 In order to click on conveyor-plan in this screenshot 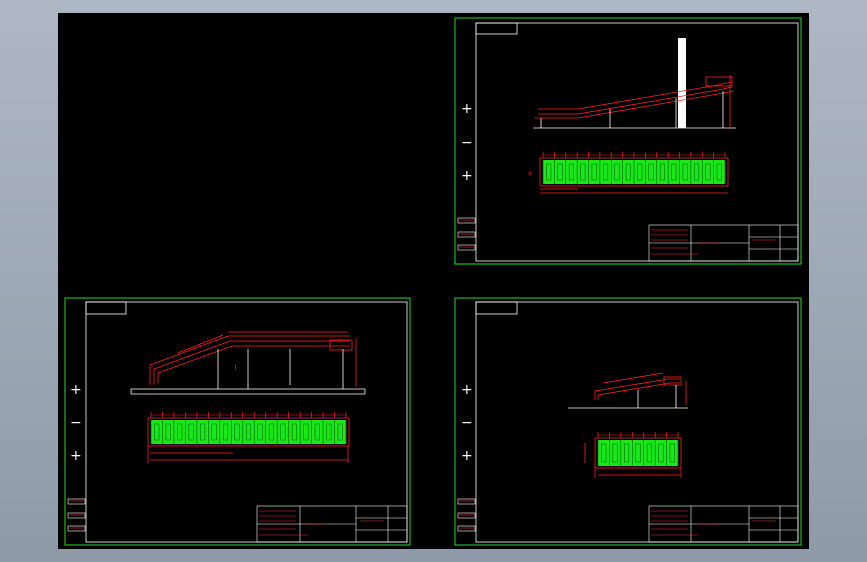, I will do `click(248, 440)`.